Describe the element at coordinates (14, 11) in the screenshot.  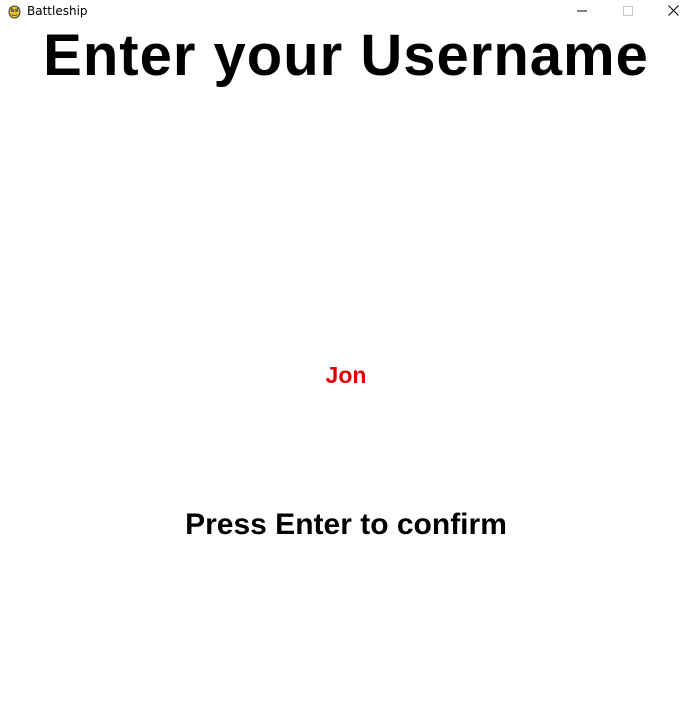
I see `pygame-snake-icon` at that location.